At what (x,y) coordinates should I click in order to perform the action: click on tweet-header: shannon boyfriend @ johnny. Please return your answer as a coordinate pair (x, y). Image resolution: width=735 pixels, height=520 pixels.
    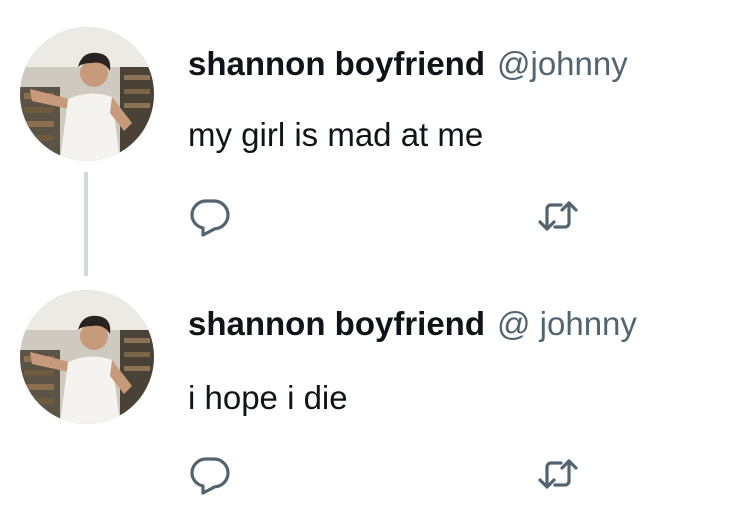
    Looking at the image, I should click on (412, 324).